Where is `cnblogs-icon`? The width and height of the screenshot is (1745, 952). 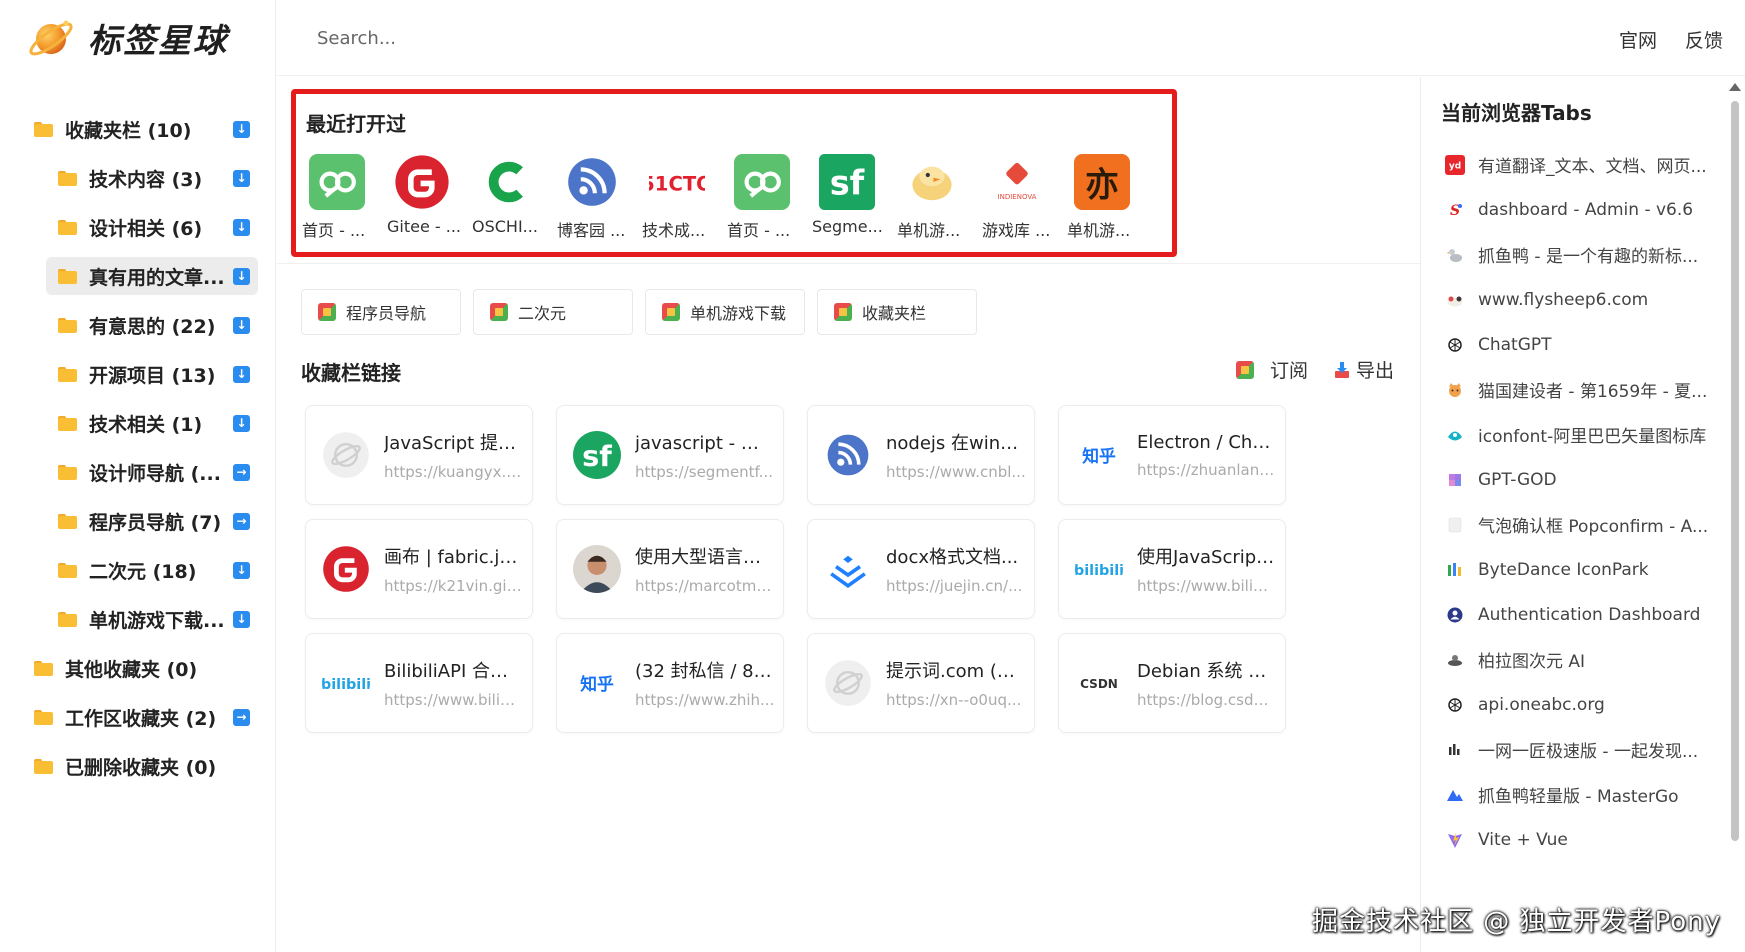 cnblogs-icon is located at coordinates (592, 182).